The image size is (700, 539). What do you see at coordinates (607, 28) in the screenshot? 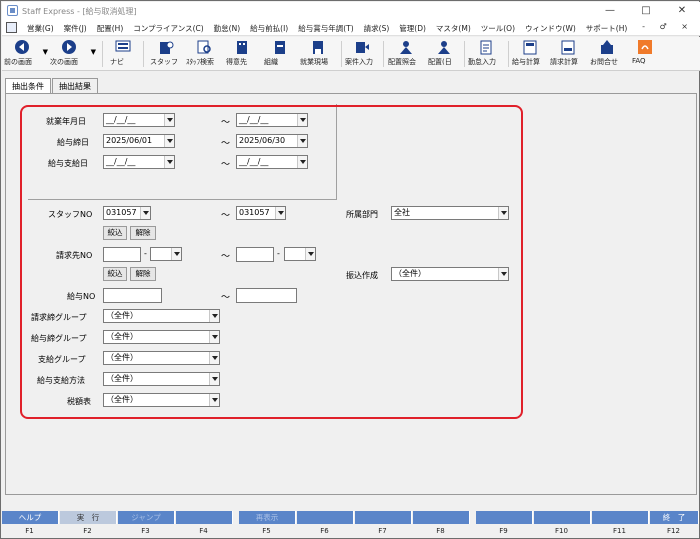
I see `menu-support: サポート(H)` at bounding box center [607, 28].